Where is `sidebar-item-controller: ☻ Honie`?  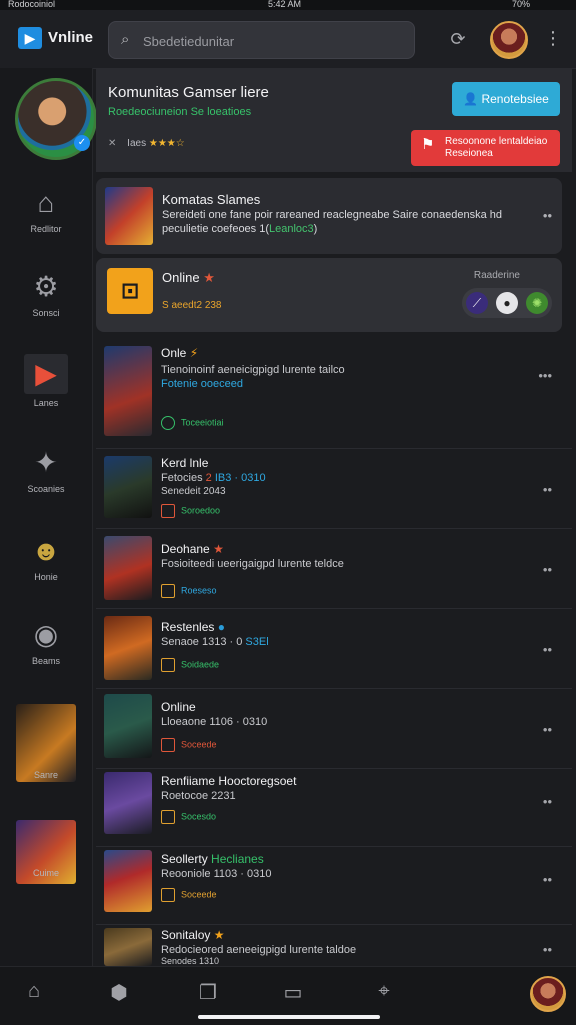 sidebar-item-controller: ☻ Honie is located at coordinates (46, 558).